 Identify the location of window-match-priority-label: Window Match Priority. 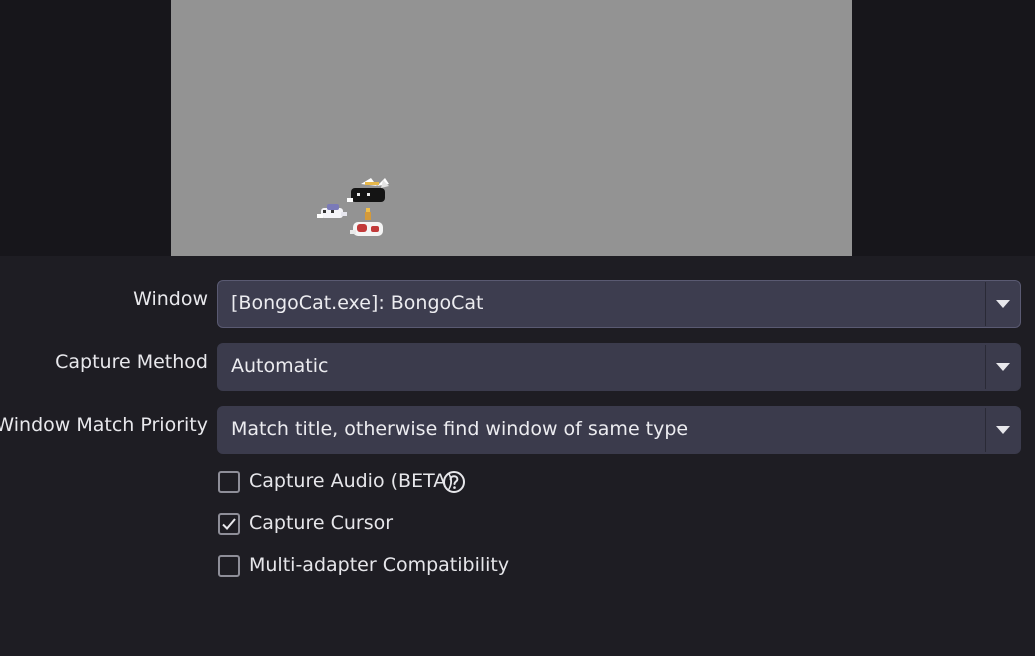
(104, 425).